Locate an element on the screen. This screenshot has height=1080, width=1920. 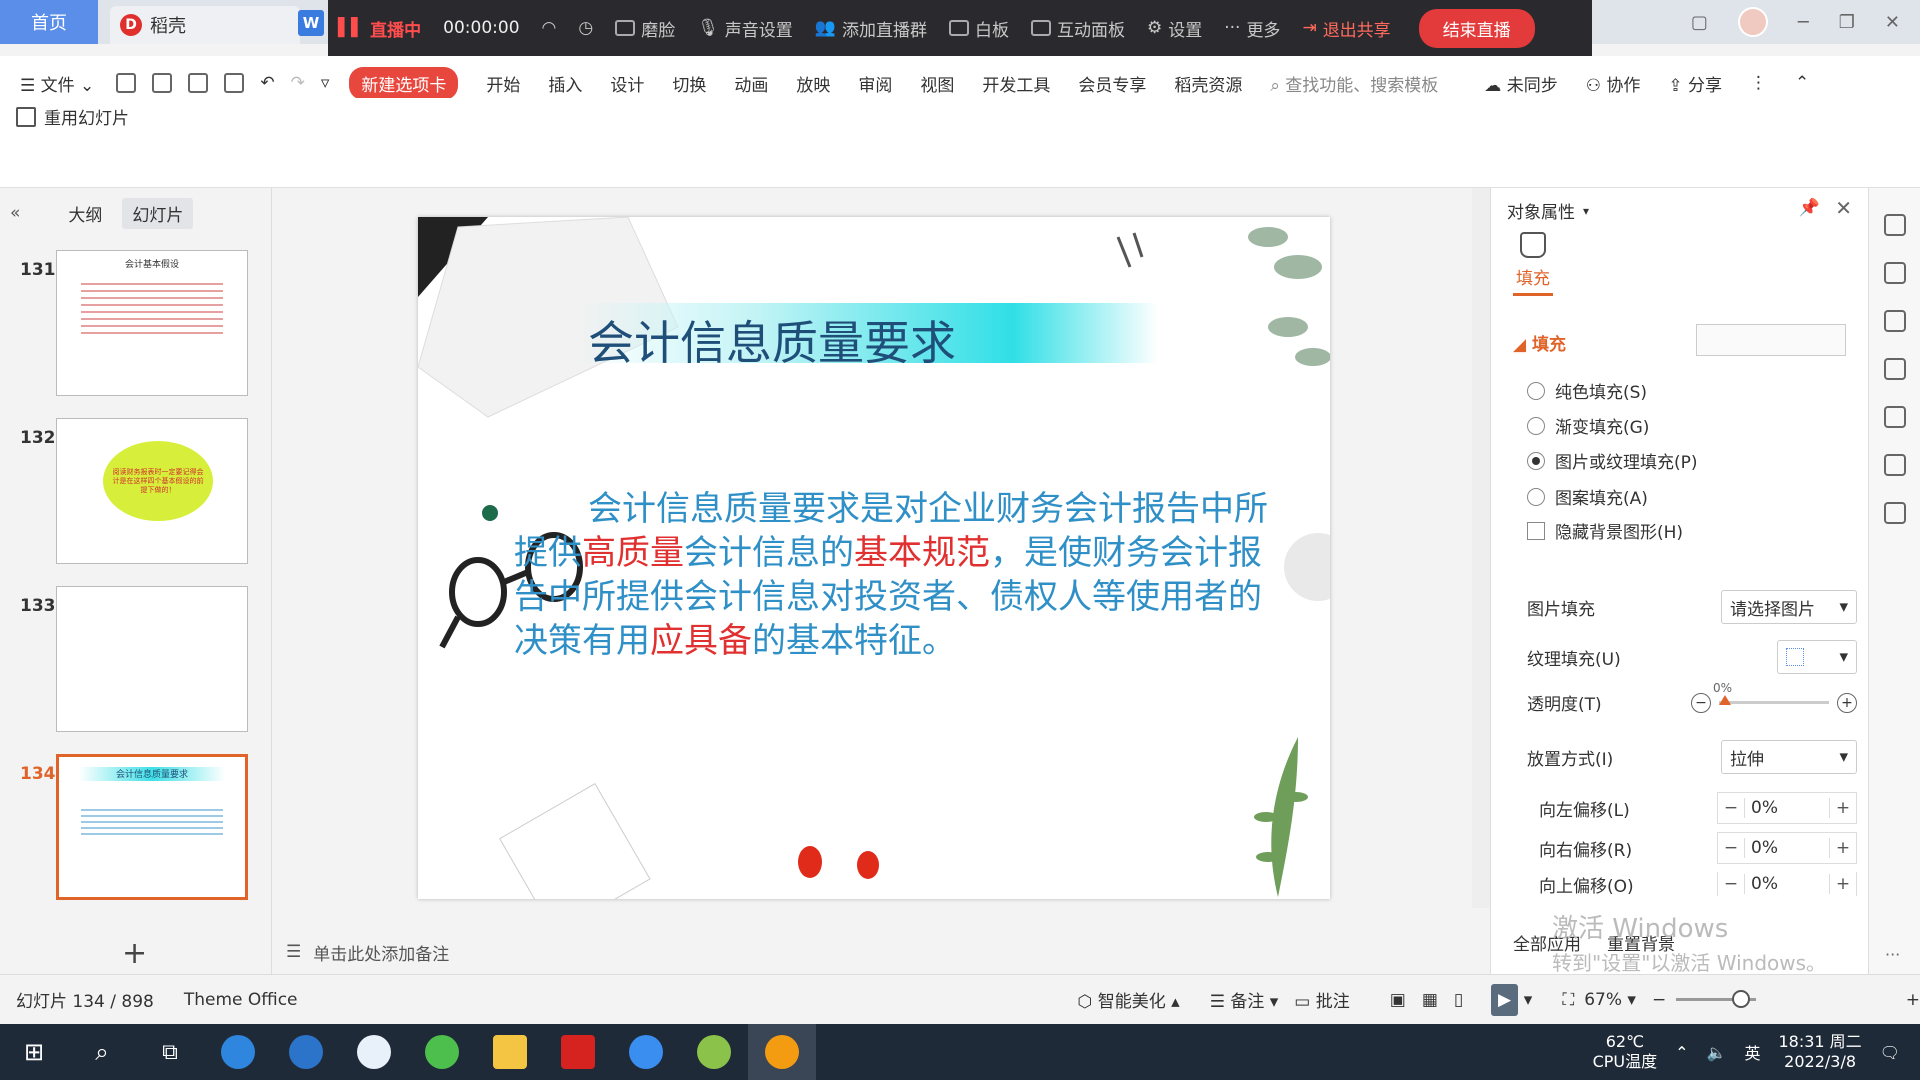
zoom-level: 67% ▾ is located at coordinates (1610, 1000).